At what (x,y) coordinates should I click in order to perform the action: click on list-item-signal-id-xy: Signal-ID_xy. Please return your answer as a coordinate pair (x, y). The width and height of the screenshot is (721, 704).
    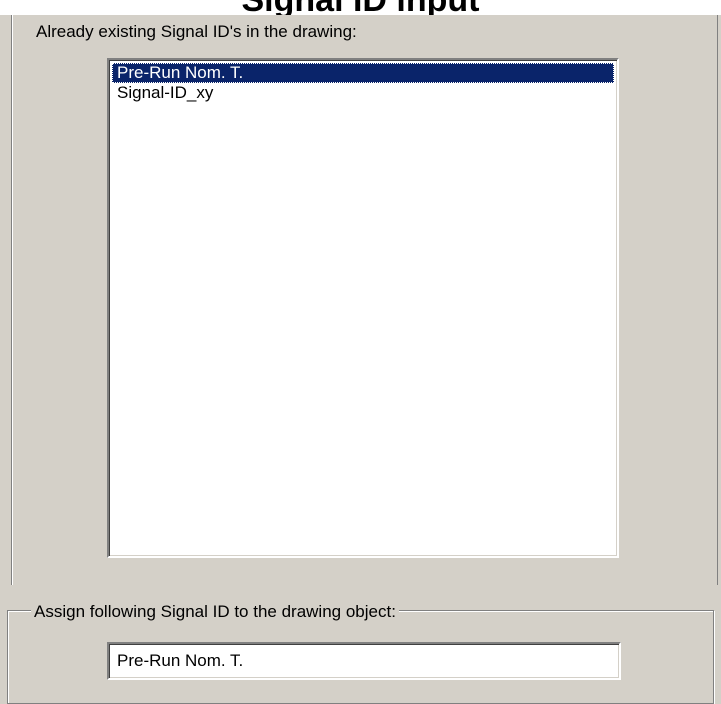
    Looking at the image, I should click on (363, 93).